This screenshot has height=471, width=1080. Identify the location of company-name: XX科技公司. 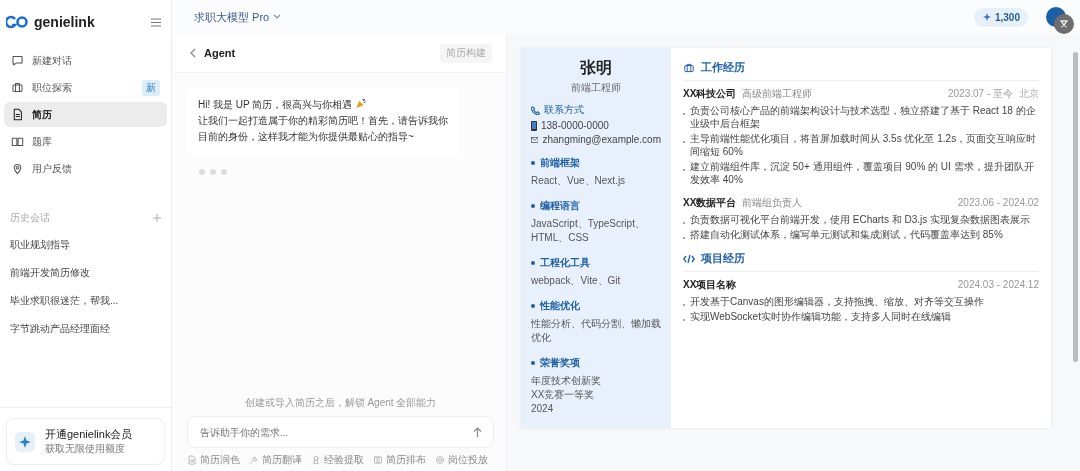
(710, 94).